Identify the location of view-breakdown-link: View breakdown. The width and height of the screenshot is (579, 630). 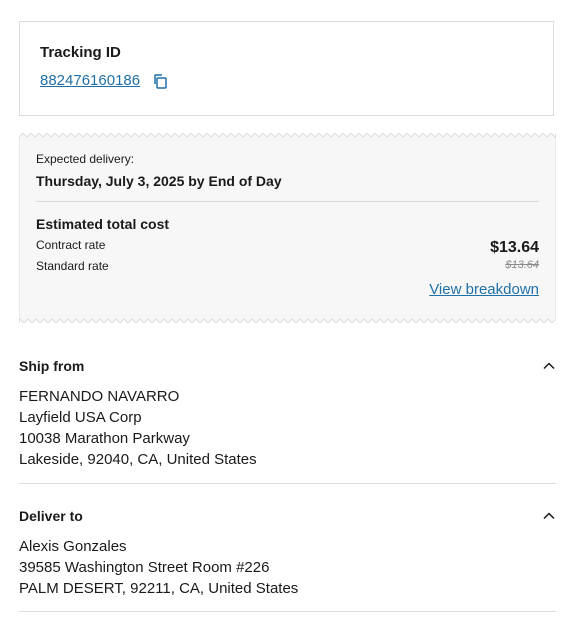
(484, 289).